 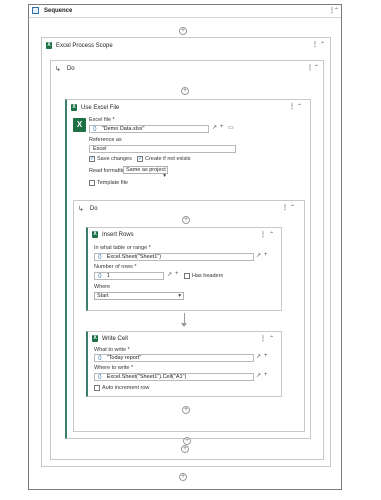 What do you see at coordinates (102, 287) in the screenshot?
I see `where-label: Where` at bounding box center [102, 287].